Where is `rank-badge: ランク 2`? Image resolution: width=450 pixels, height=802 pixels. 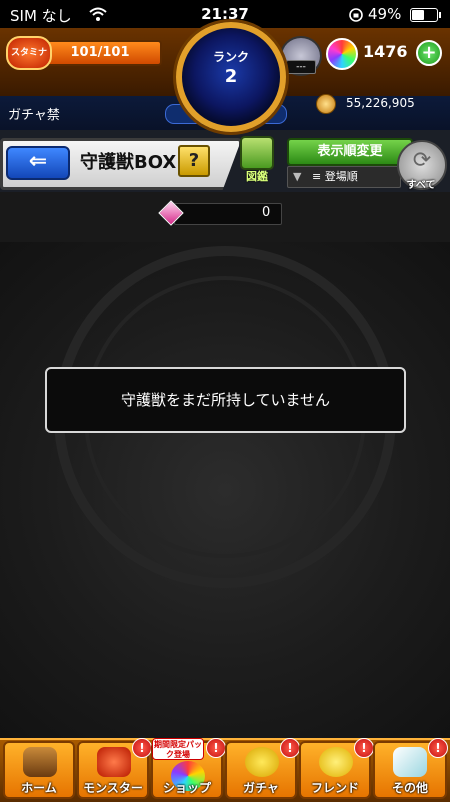
rank-badge: ランク 2 is located at coordinates (231, 77).